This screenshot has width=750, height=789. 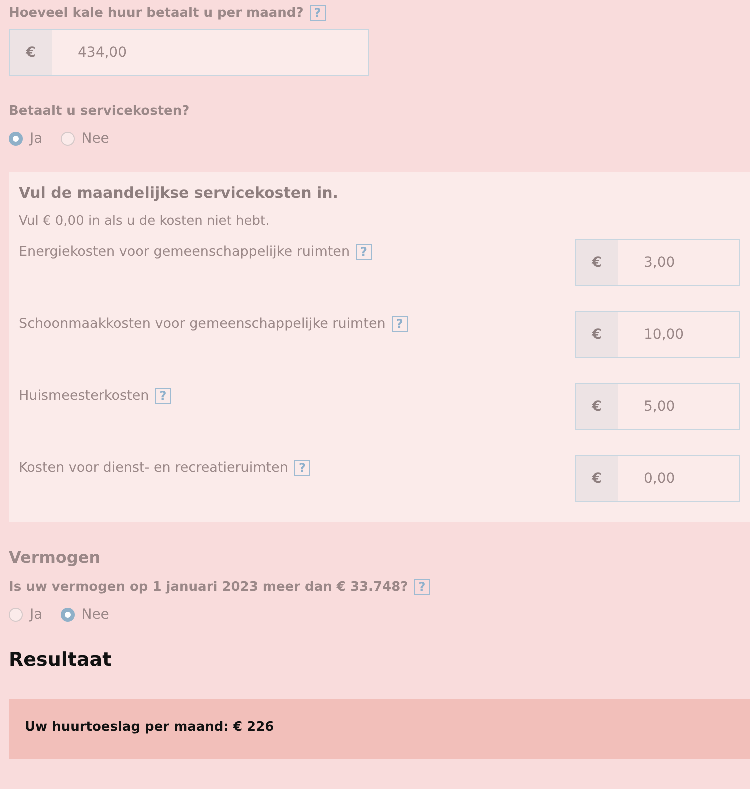 What do you see at coordinates (153, 468) in the screenshot?
I see `cost-label: Kosten voor dienst- en recreatieruimten` at bounding box center [153, 468].